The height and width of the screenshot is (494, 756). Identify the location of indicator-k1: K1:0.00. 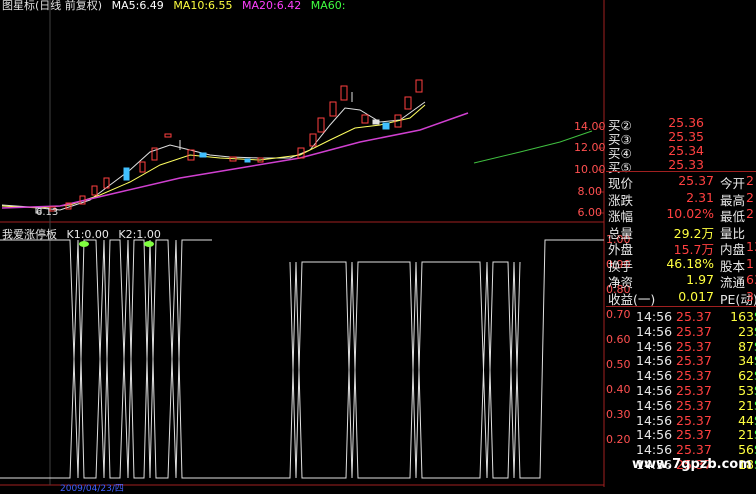
(87, 234).